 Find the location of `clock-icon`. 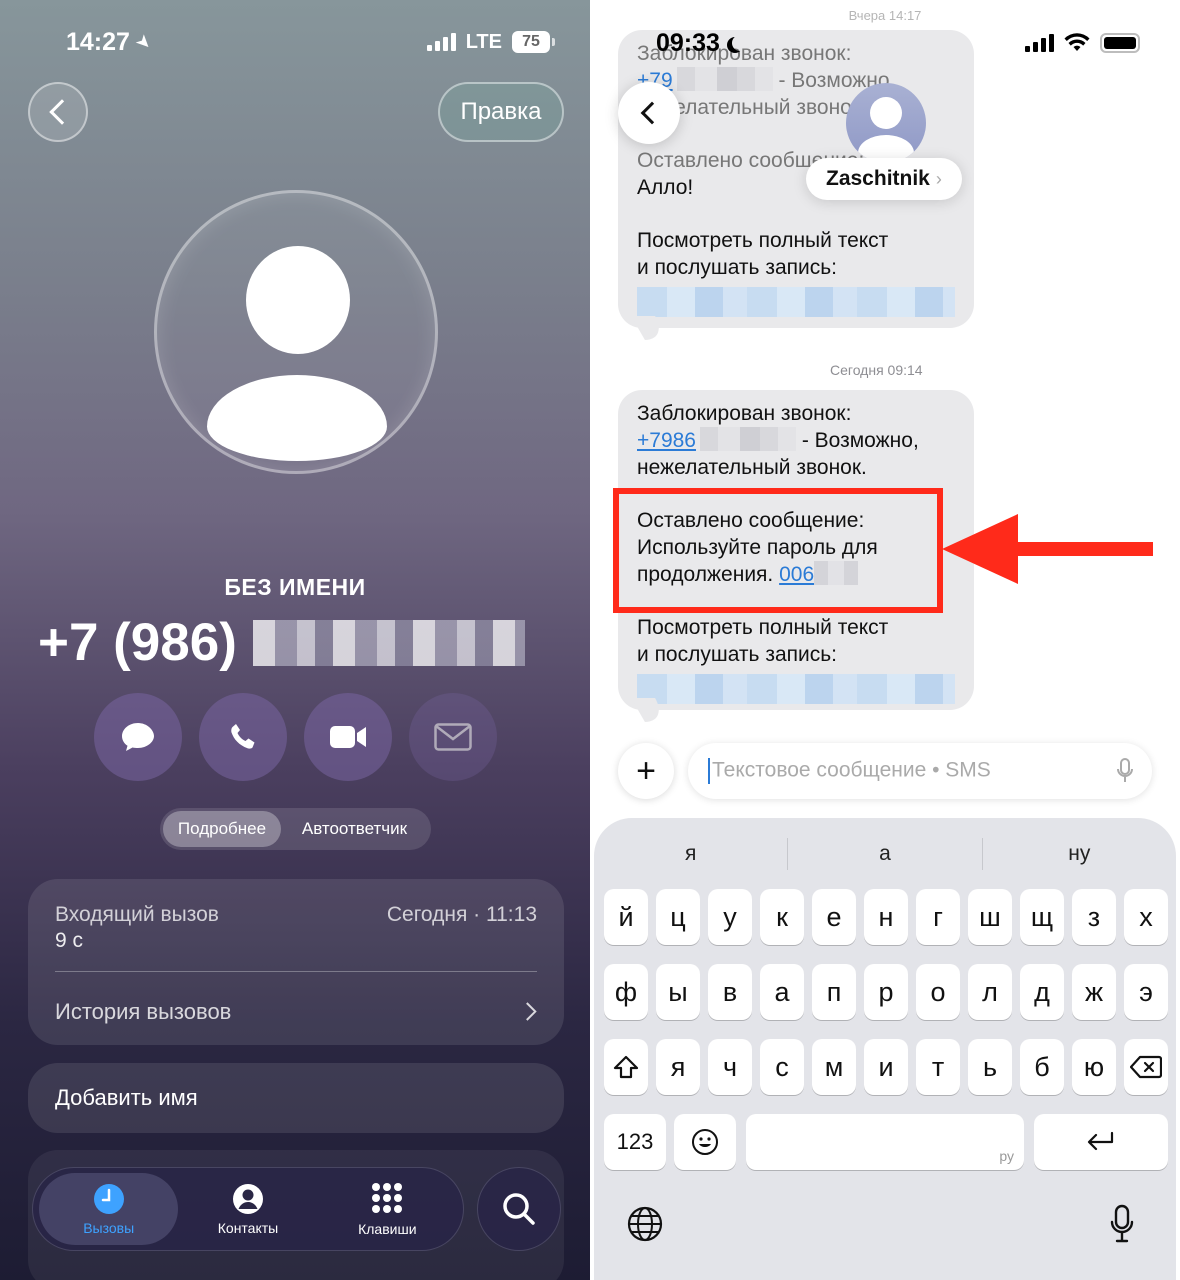

clock-icon is located at coordinates (108, 1198).